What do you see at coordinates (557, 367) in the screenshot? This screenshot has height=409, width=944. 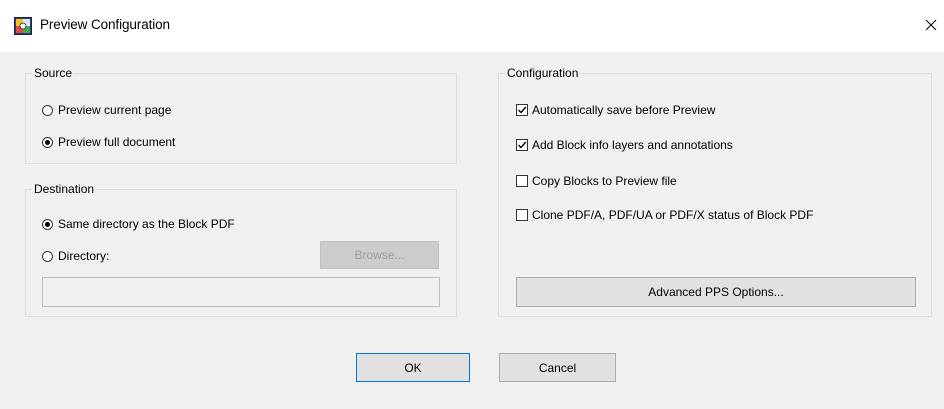 I see `cancel-button: Cancel` at bounding box center [557, 367].